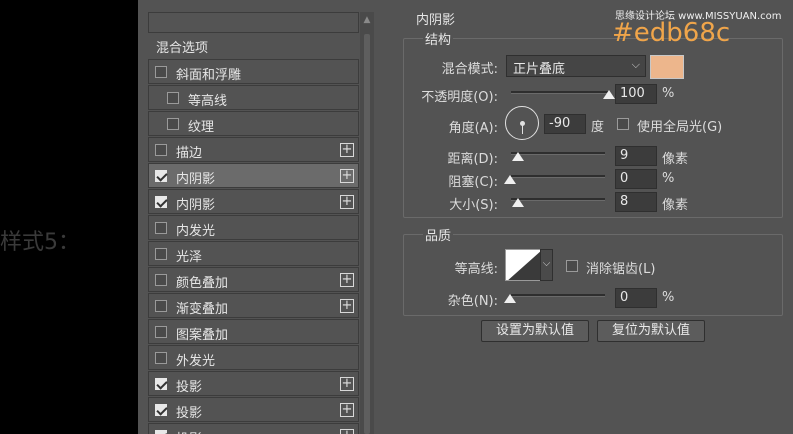 Image resolution: width=793 pixels, height=434 pixels. Describe the element at coordinates (651, 331) in the screenshot. I see `reset-default-button: 复位为默认值` at that location.